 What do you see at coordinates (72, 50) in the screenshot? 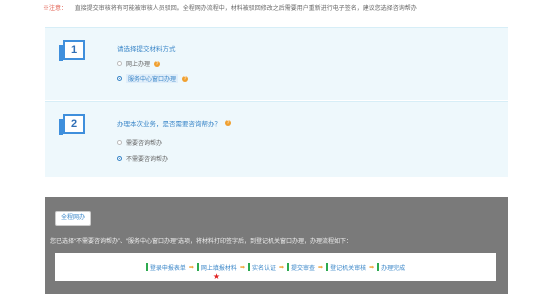
I see `step1-number: 1` at bounding box center [72, 50].